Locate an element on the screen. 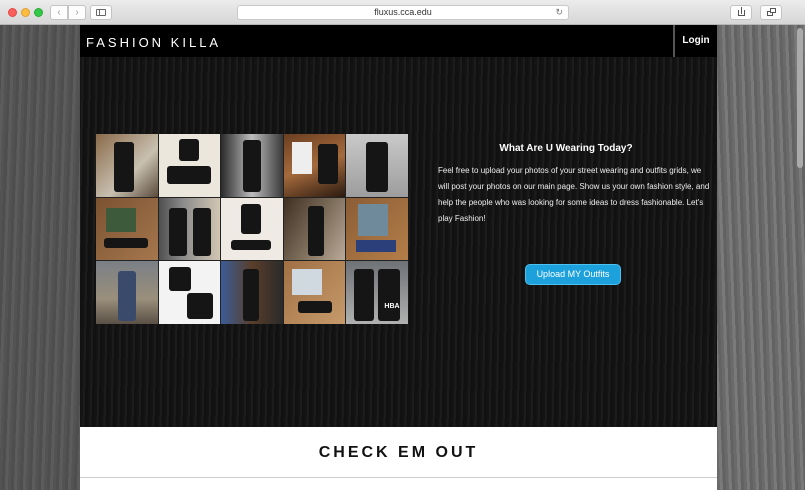 The width and height of the screenshot is (805, 490). minimize-window-button is located at coordinates (25, 12).